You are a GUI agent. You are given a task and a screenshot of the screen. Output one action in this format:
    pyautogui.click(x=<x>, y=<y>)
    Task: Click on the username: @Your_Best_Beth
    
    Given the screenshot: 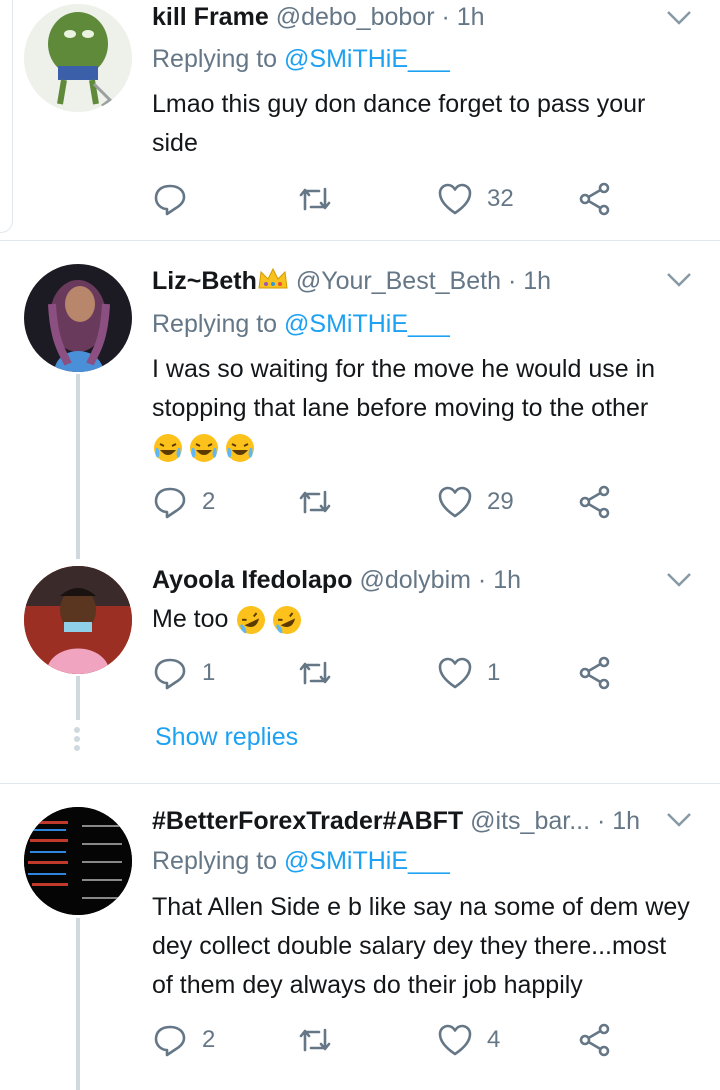 What is the action you would take?
    pyautogui.click(x=398, y=281)
    